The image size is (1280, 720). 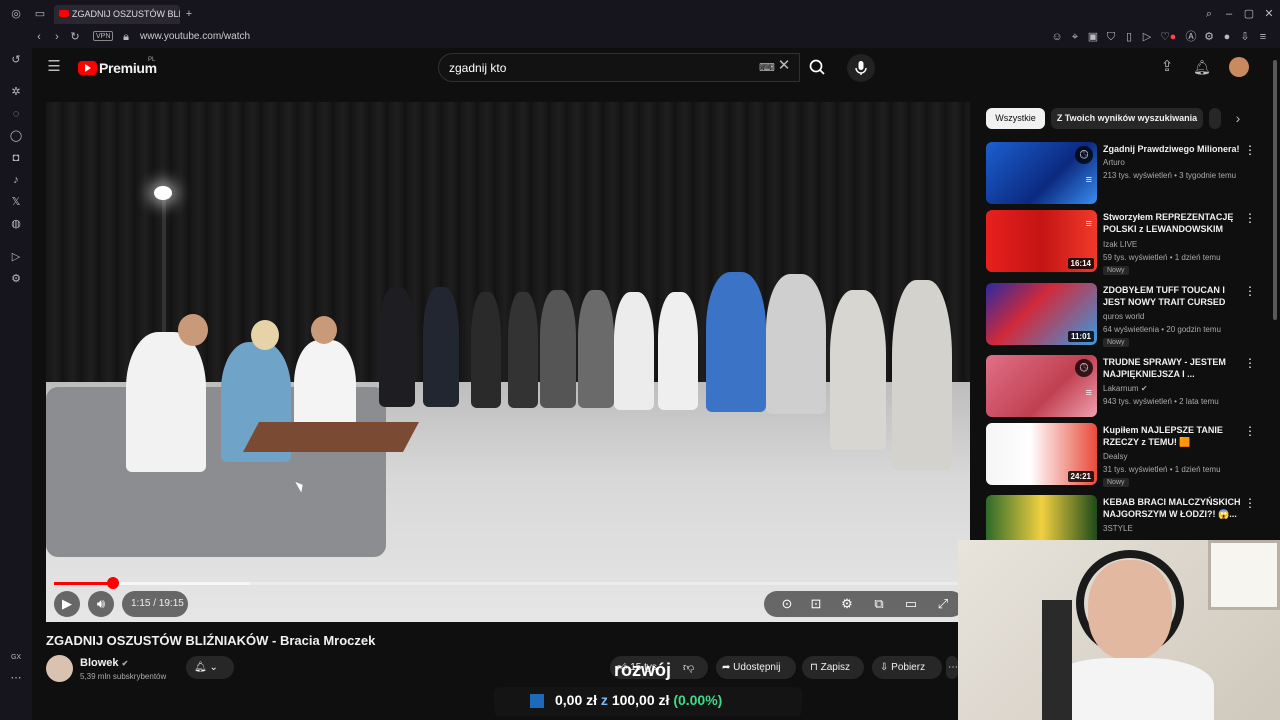 What do you see at coordinates (1275, 190) in the screenshot?
I see `page-scrollbar` at bounding box center [1275, 190].